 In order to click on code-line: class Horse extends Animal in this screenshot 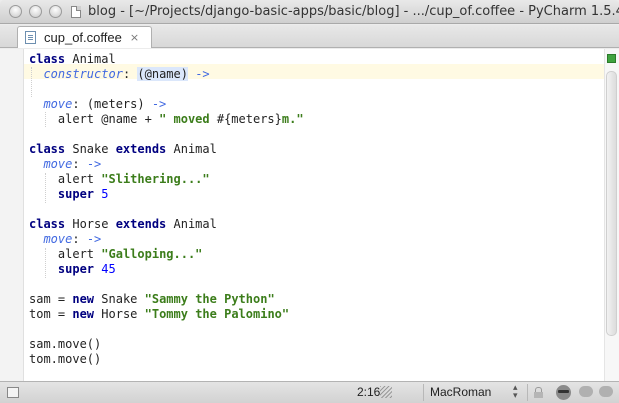, I will do `click(123, 224)`.